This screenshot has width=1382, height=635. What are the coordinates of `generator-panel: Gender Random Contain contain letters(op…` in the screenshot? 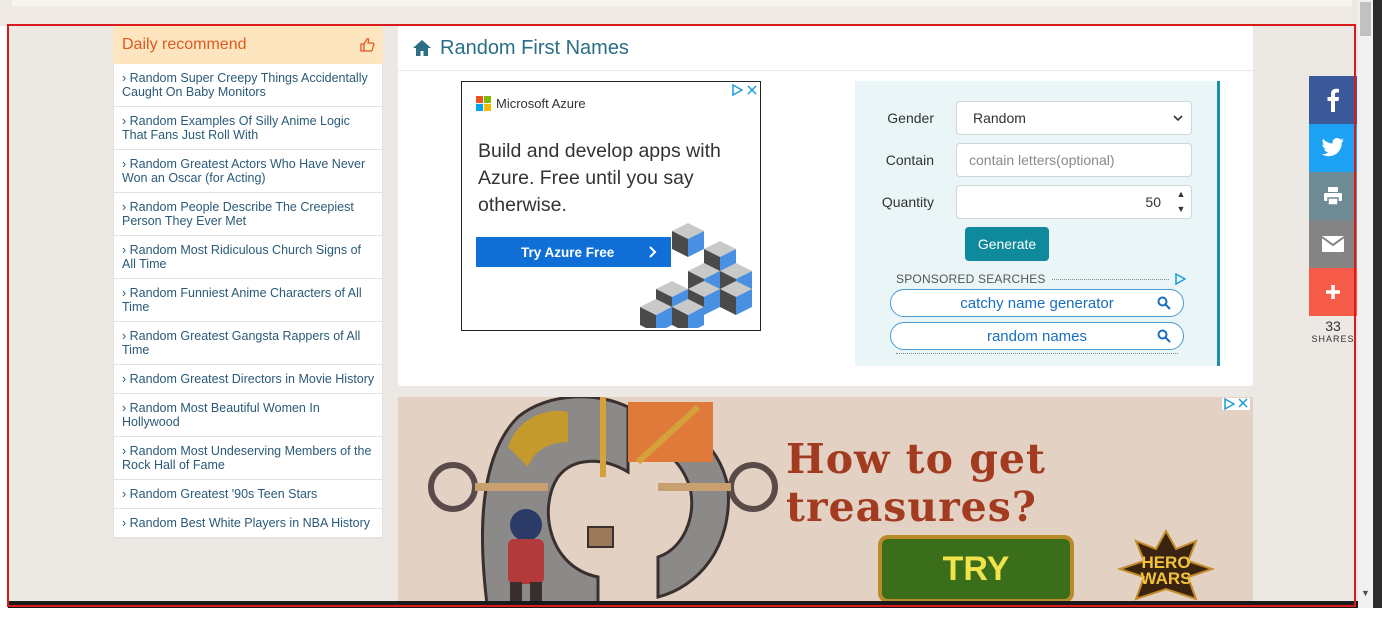 It's located at (1037, 223).